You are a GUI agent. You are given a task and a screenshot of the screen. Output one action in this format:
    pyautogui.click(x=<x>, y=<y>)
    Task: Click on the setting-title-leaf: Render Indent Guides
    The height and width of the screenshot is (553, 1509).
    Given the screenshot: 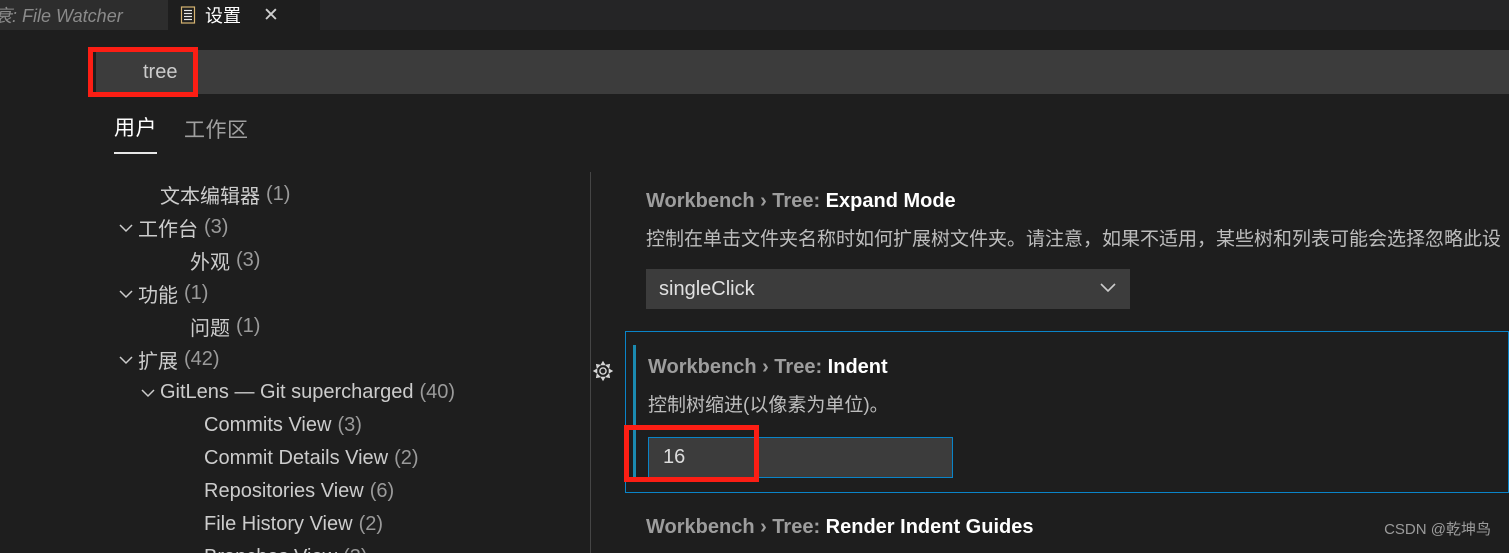 What is the action you would take?
    pyautogui.click(x=929, y=527)
    